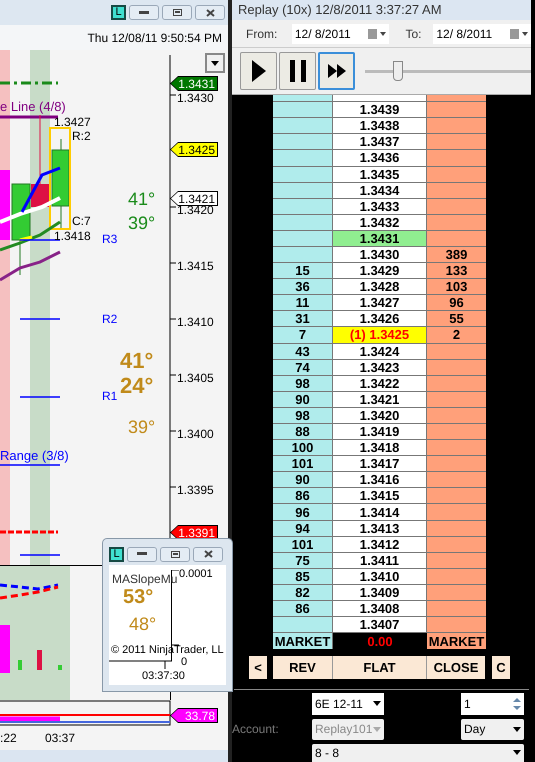 This screenshot has height=762, width=535. What do you see at coordinates (297, 71) in the screenshot?
I see `pause-button` at bounding box center [297, 71].